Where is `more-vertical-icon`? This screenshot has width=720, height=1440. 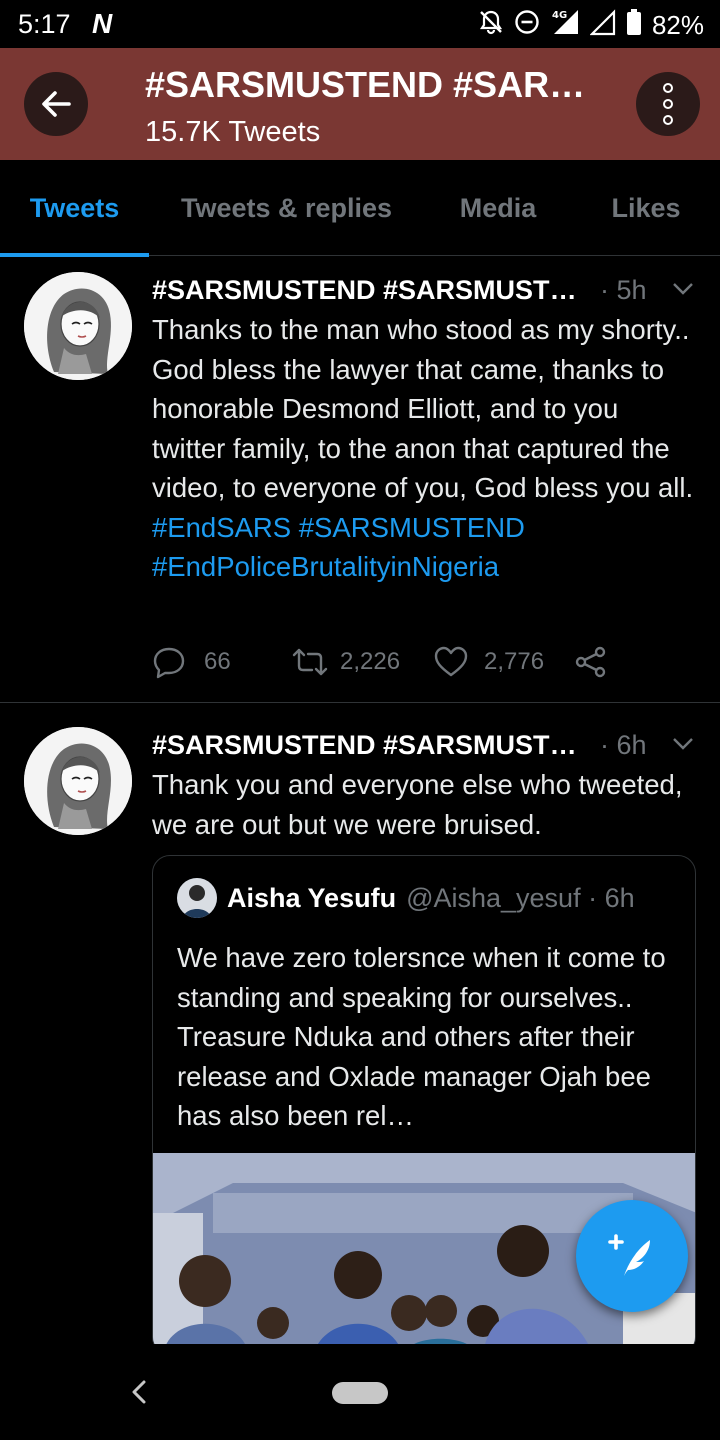
more-vertical-icon is located at coordinates (668, 88).